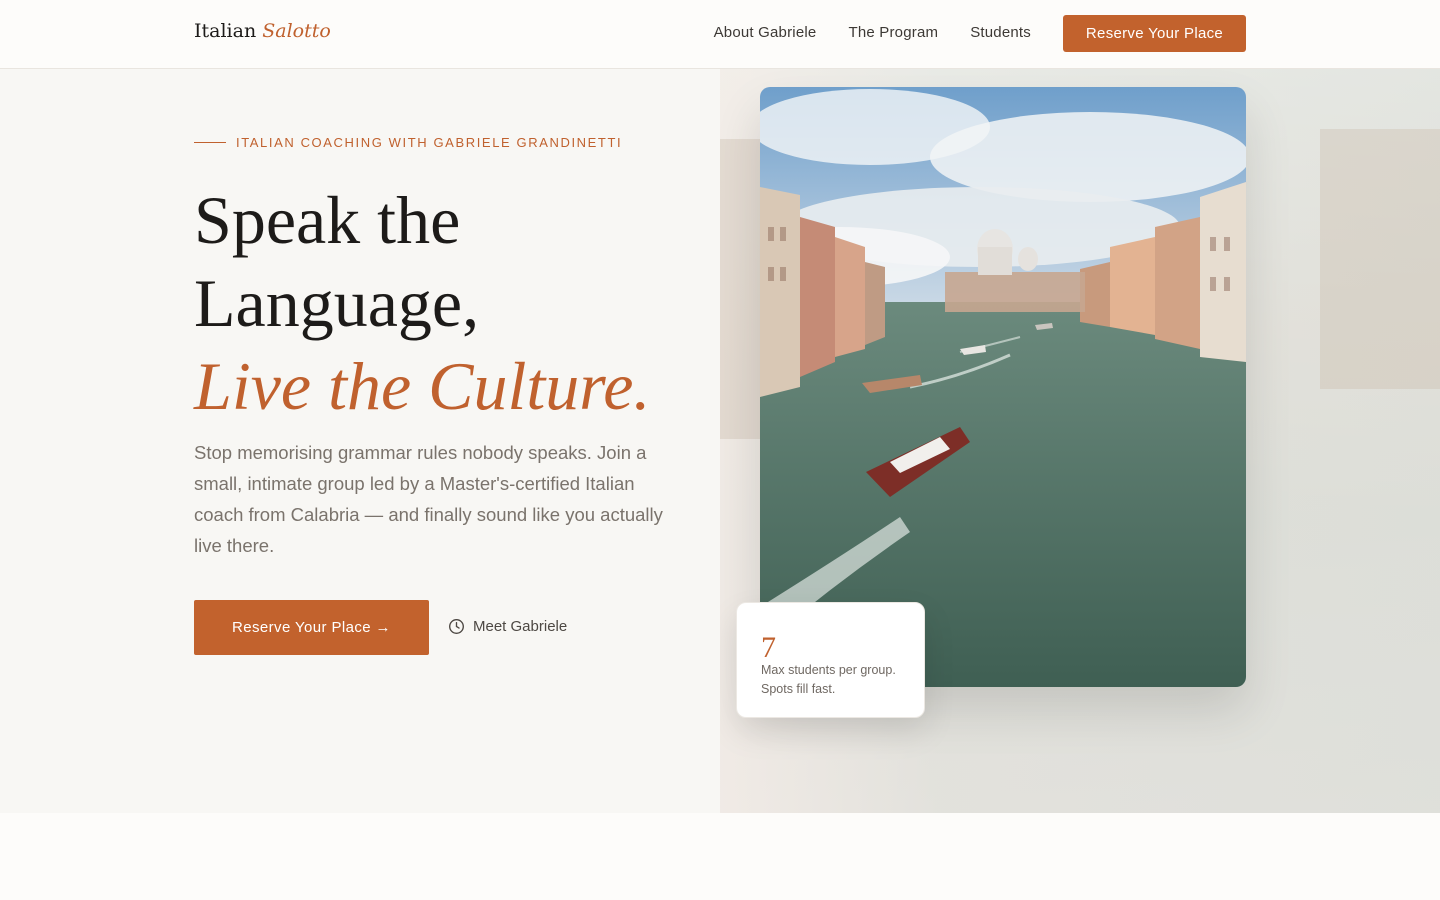  Describe the element at coordinates (210, 142) in the screenshot. I see `eyebrow-rule` at that location.